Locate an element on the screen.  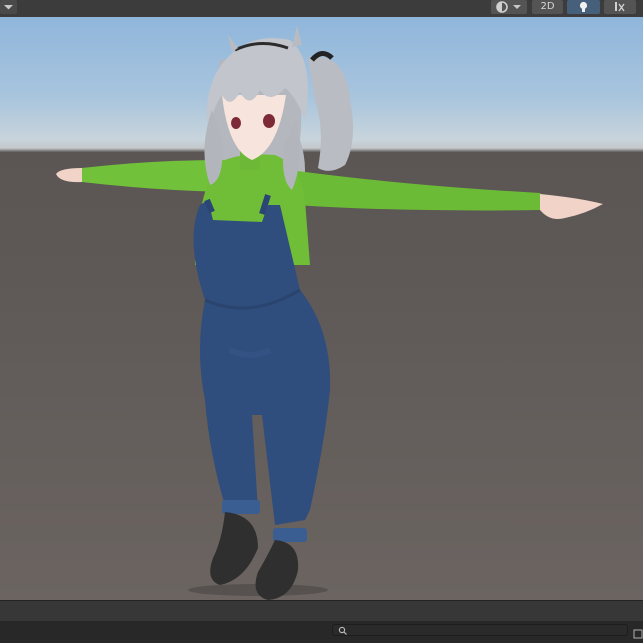
scene-effects-icon is located at coordinates (620, 7).